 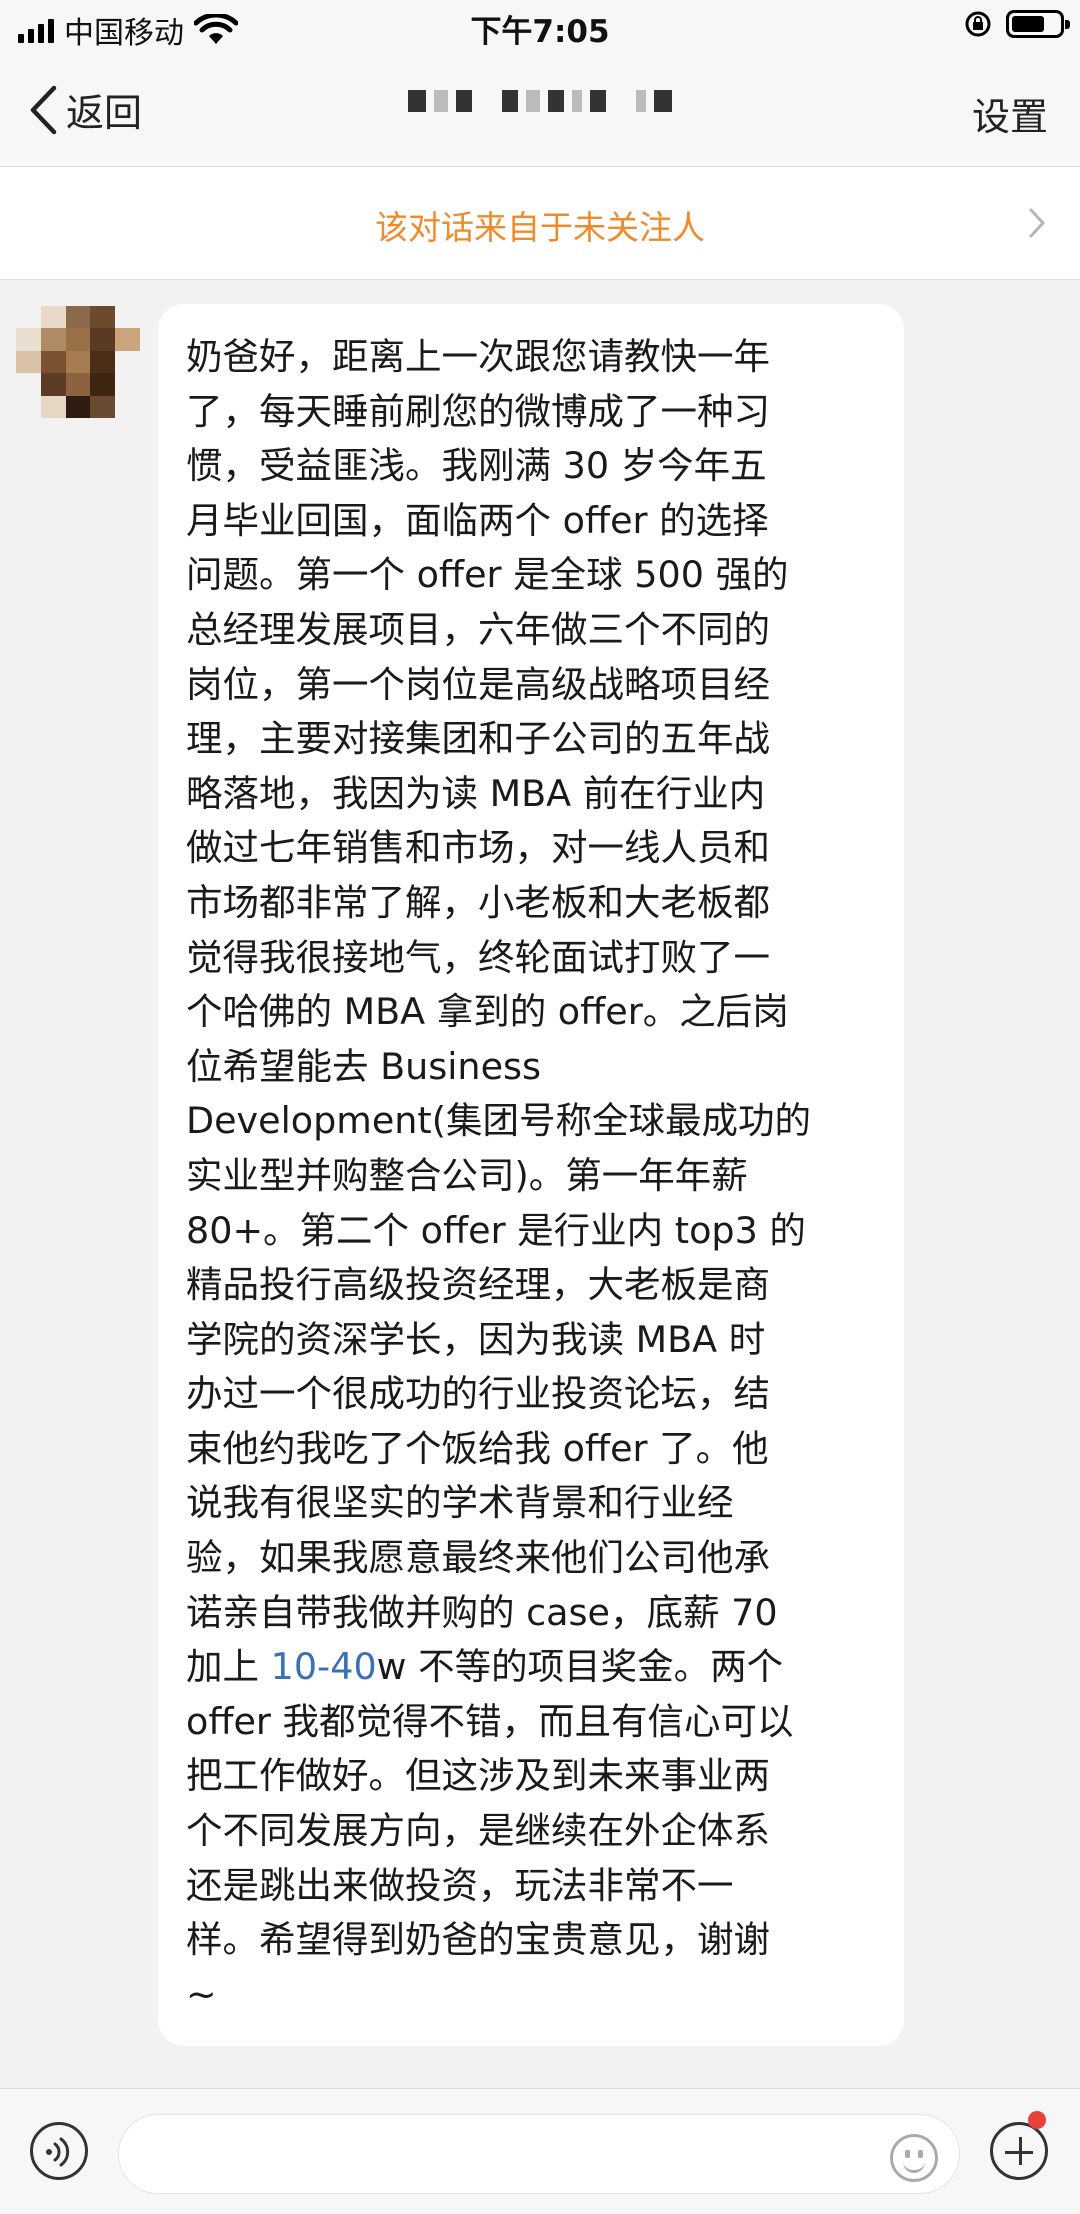 I want to click on message-input, so click(x=539, y=2154).